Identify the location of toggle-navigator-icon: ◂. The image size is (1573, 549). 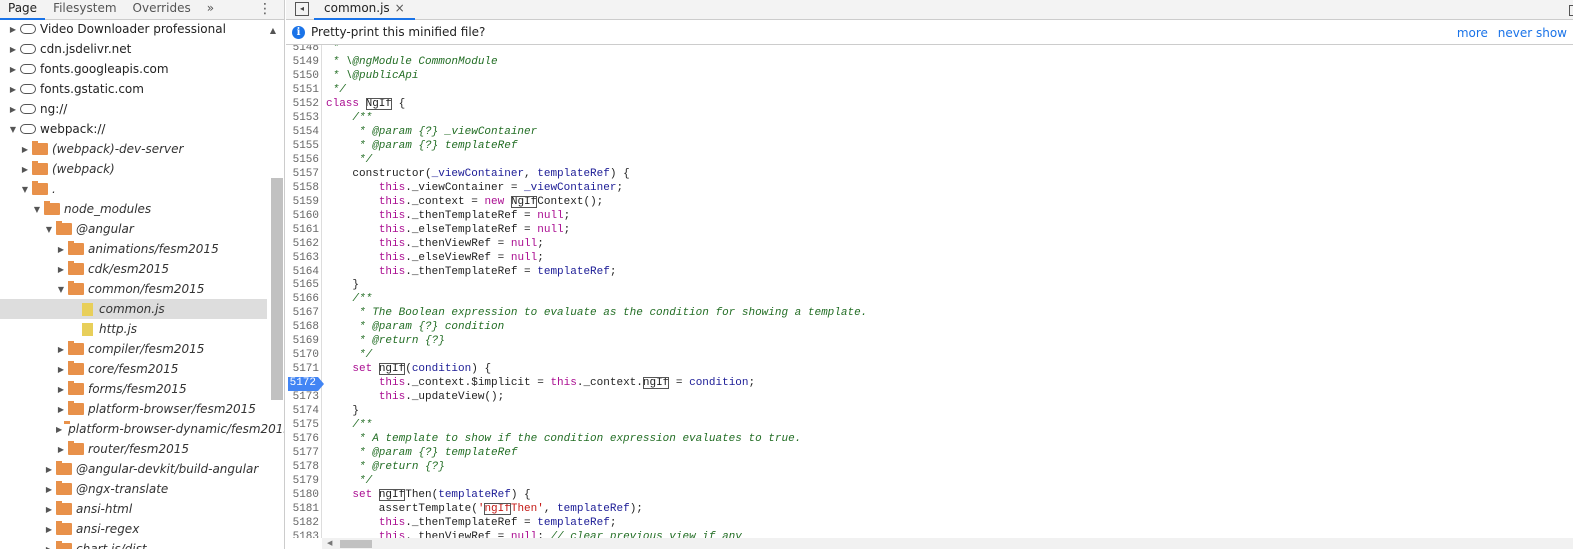
(302, 9).